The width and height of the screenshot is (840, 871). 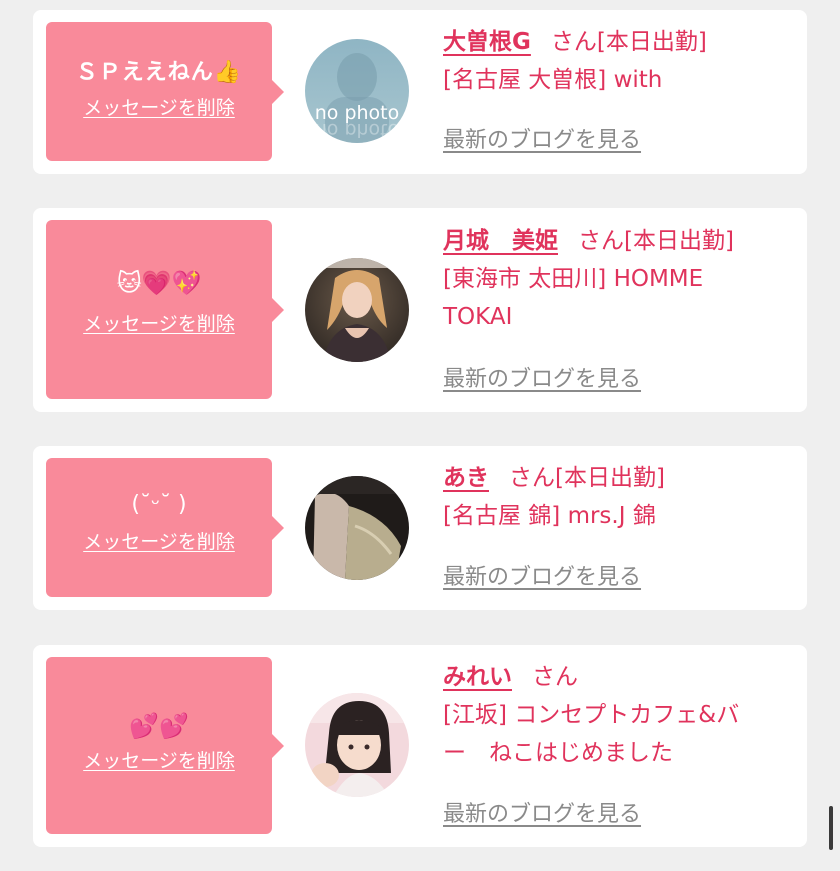 What do you see at coordinates (159, 726) in the screenshot?
I see `message-text: 💕💕` at bounding box center [159, 726].